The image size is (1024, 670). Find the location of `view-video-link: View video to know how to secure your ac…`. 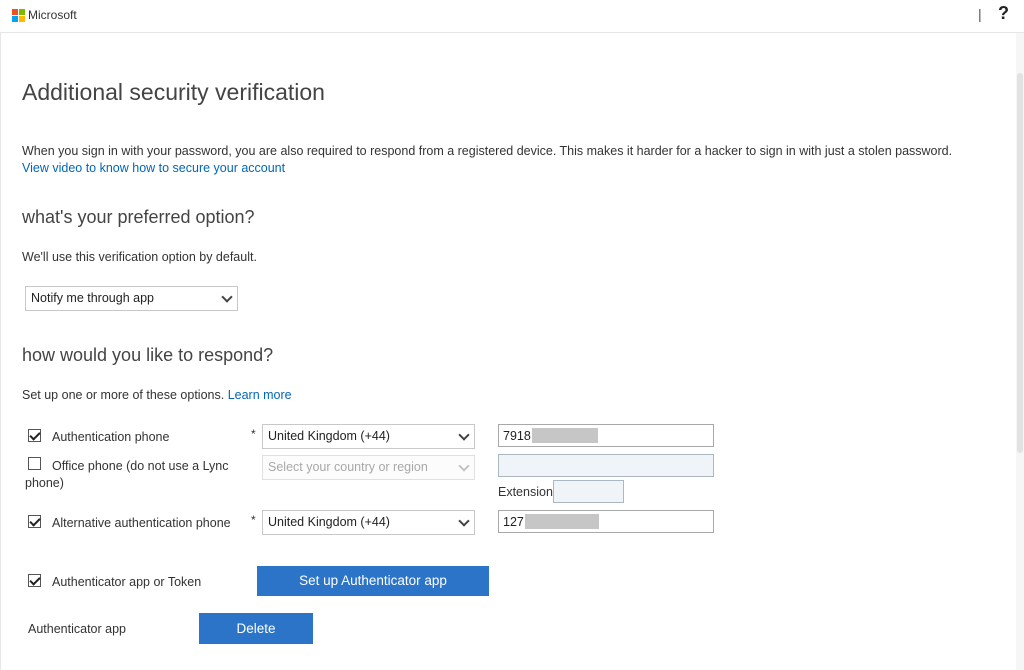

view-video-link: View video to know how to secure your ac… is located at coordinates (153, 168).